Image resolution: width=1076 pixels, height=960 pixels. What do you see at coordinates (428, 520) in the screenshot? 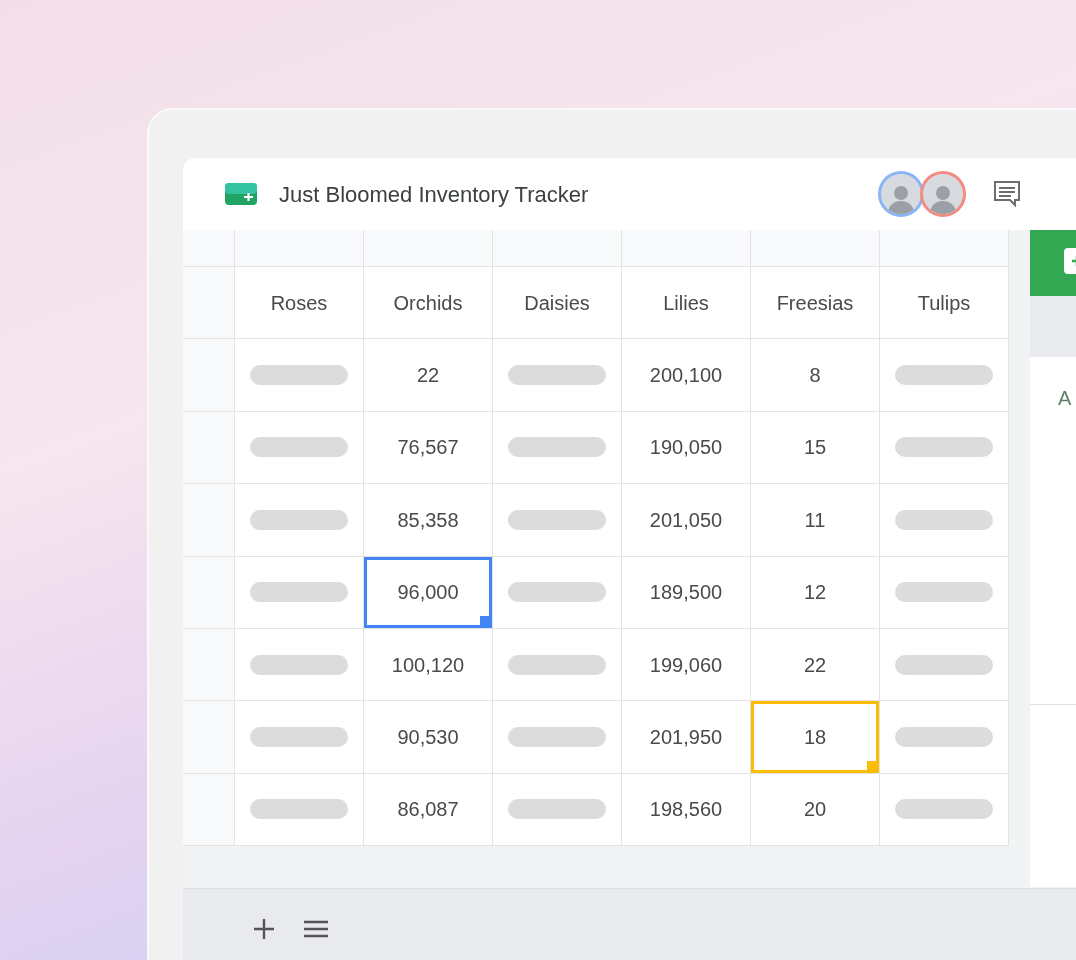
I see `table-cell: 85,358` at bounding box center [428, 520].